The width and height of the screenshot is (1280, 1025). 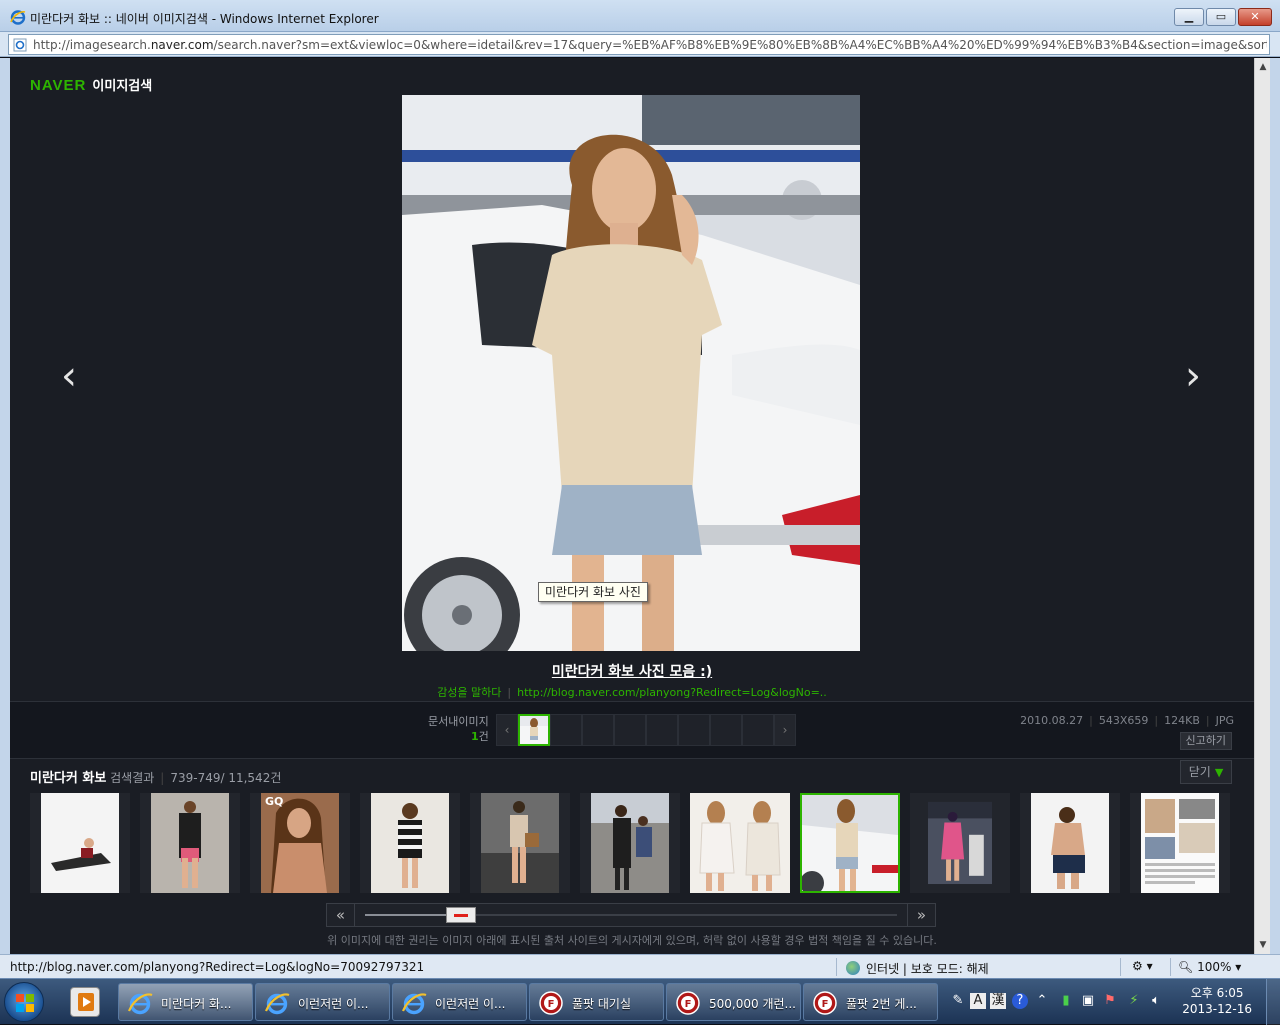 What do you see at coordinates (1217, 993) in the screenshot?
I see `clock-time: 오후 6:05` at bounding box center [1217, 993].